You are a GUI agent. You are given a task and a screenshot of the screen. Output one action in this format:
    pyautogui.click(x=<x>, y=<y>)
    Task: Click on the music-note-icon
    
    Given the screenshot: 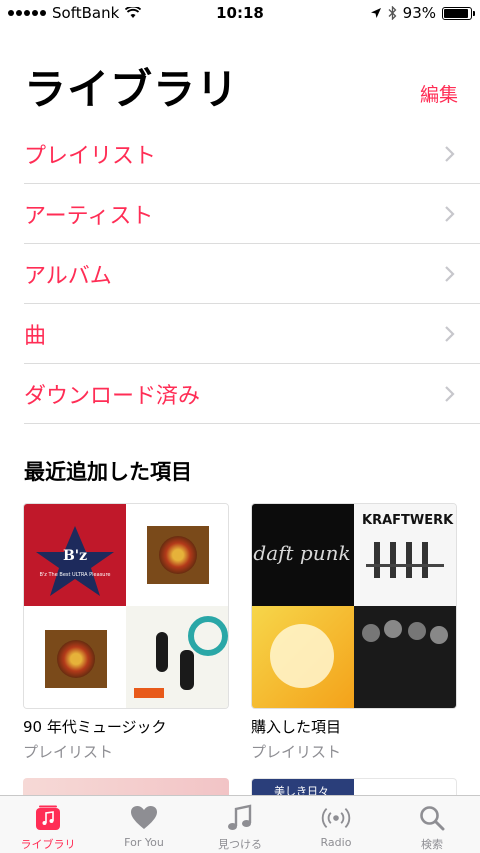 What is the action you would take?
    pyautogui.click(x=240, y=818)
    